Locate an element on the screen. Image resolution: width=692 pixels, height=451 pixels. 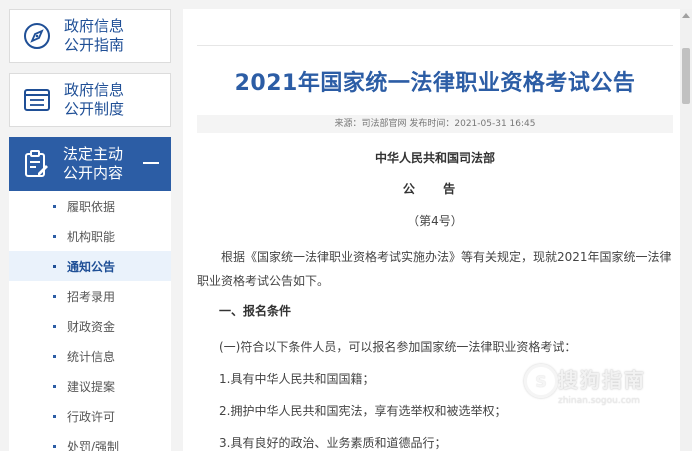
sub-nav-item: 建议提案 is located at coordinates (90, 386).